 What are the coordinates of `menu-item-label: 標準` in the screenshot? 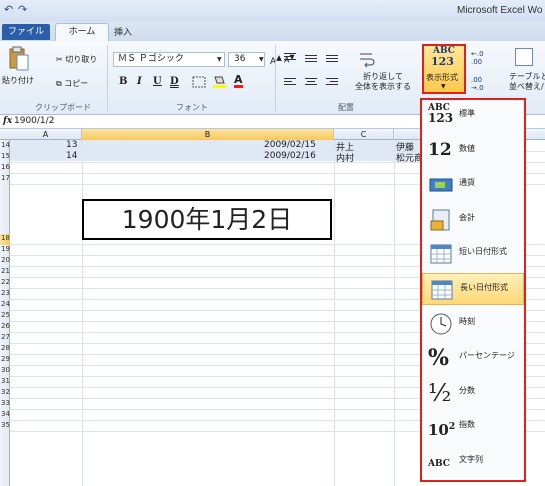 It's located at (467, 113).